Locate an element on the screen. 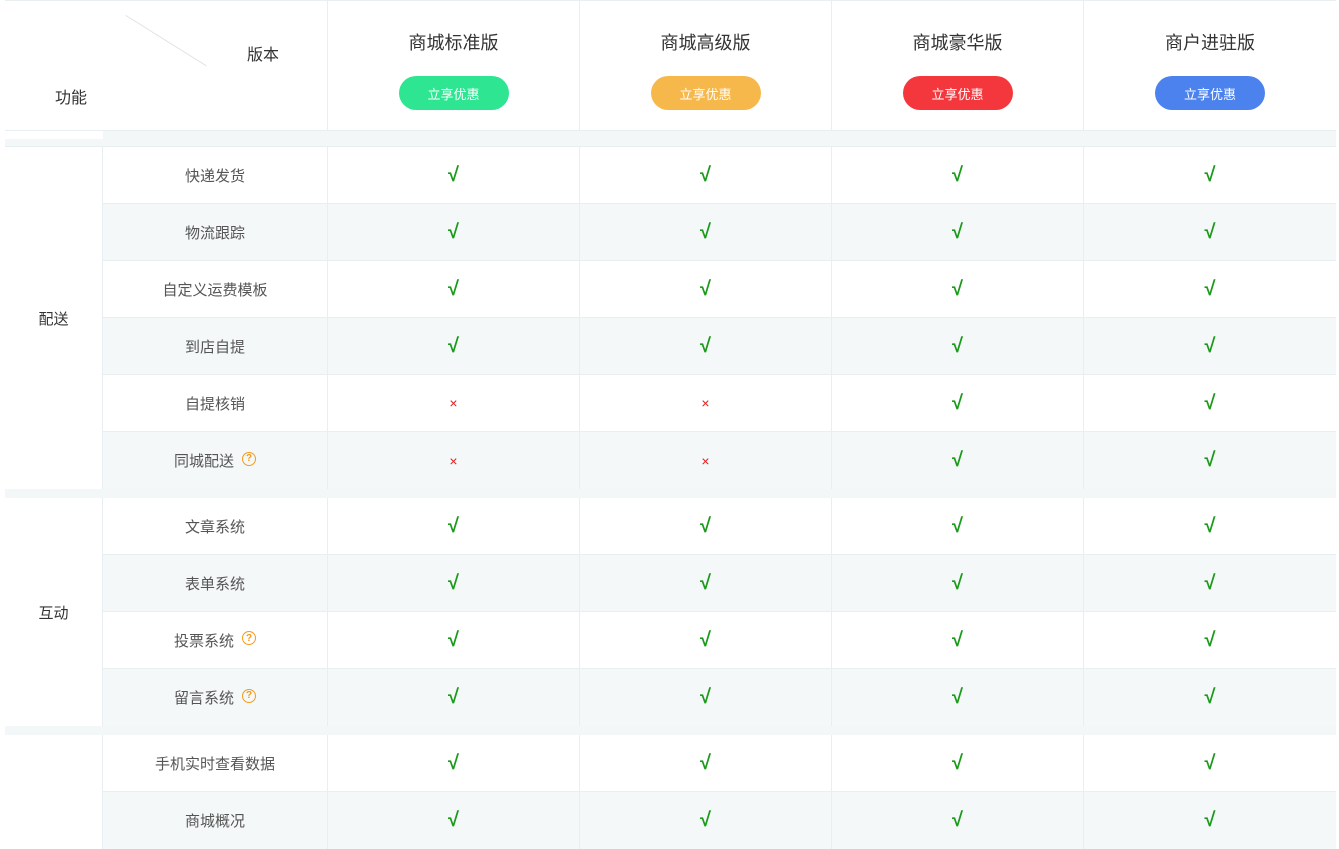  feature-cell: 快递发货 is located at coordinates (215, 175).